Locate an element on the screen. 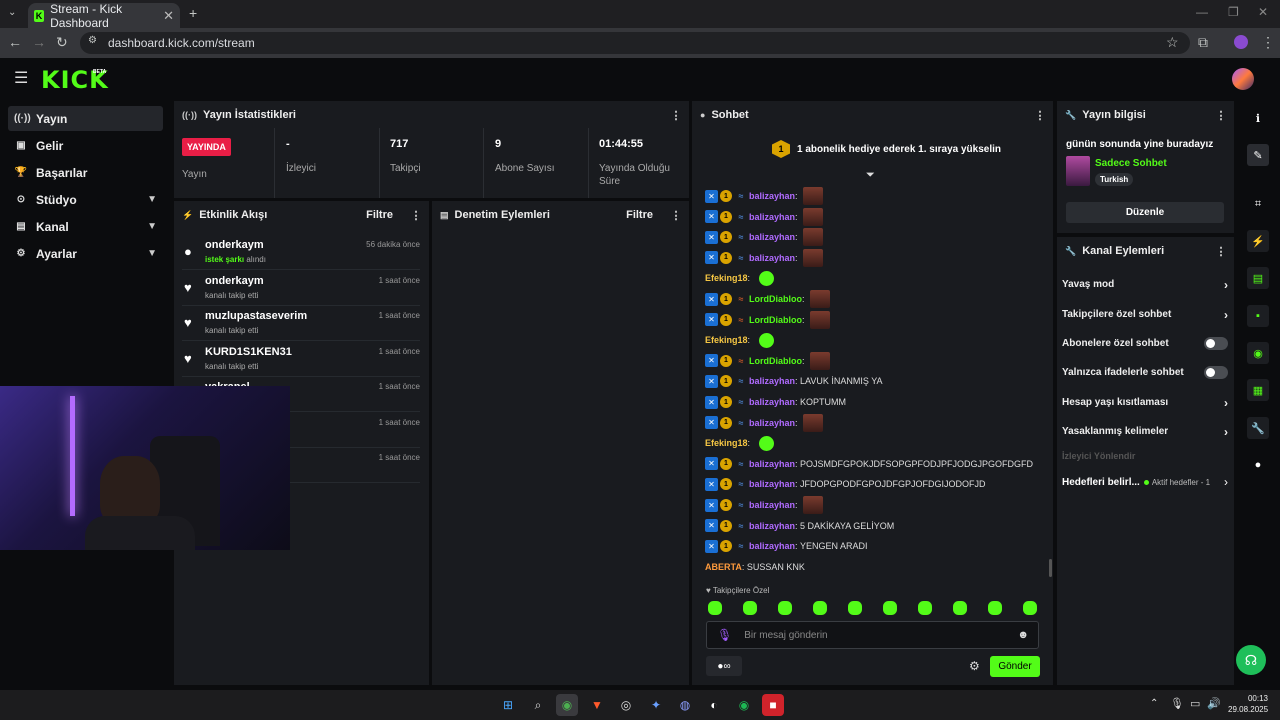 The width and height of the screenshot is (1280, 720). tray-chevron-icon: ⌃ is located at coordinates (1154, 703).